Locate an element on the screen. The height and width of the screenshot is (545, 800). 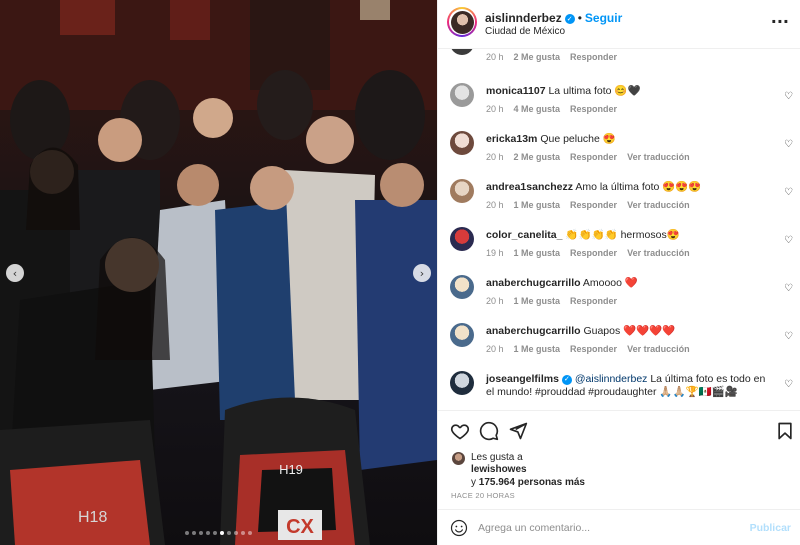
comment-body: Que peluche 😍 is located at coordinates (578, 139).